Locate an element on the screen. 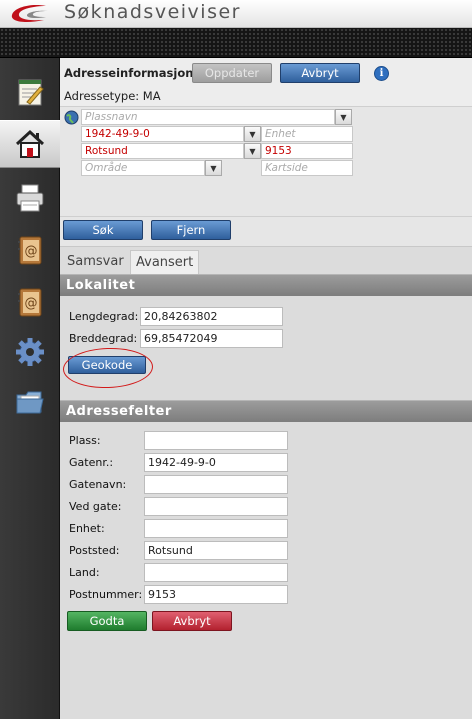 The image size is (472, 719). annotation-circle is located at coordinates (108, 368).